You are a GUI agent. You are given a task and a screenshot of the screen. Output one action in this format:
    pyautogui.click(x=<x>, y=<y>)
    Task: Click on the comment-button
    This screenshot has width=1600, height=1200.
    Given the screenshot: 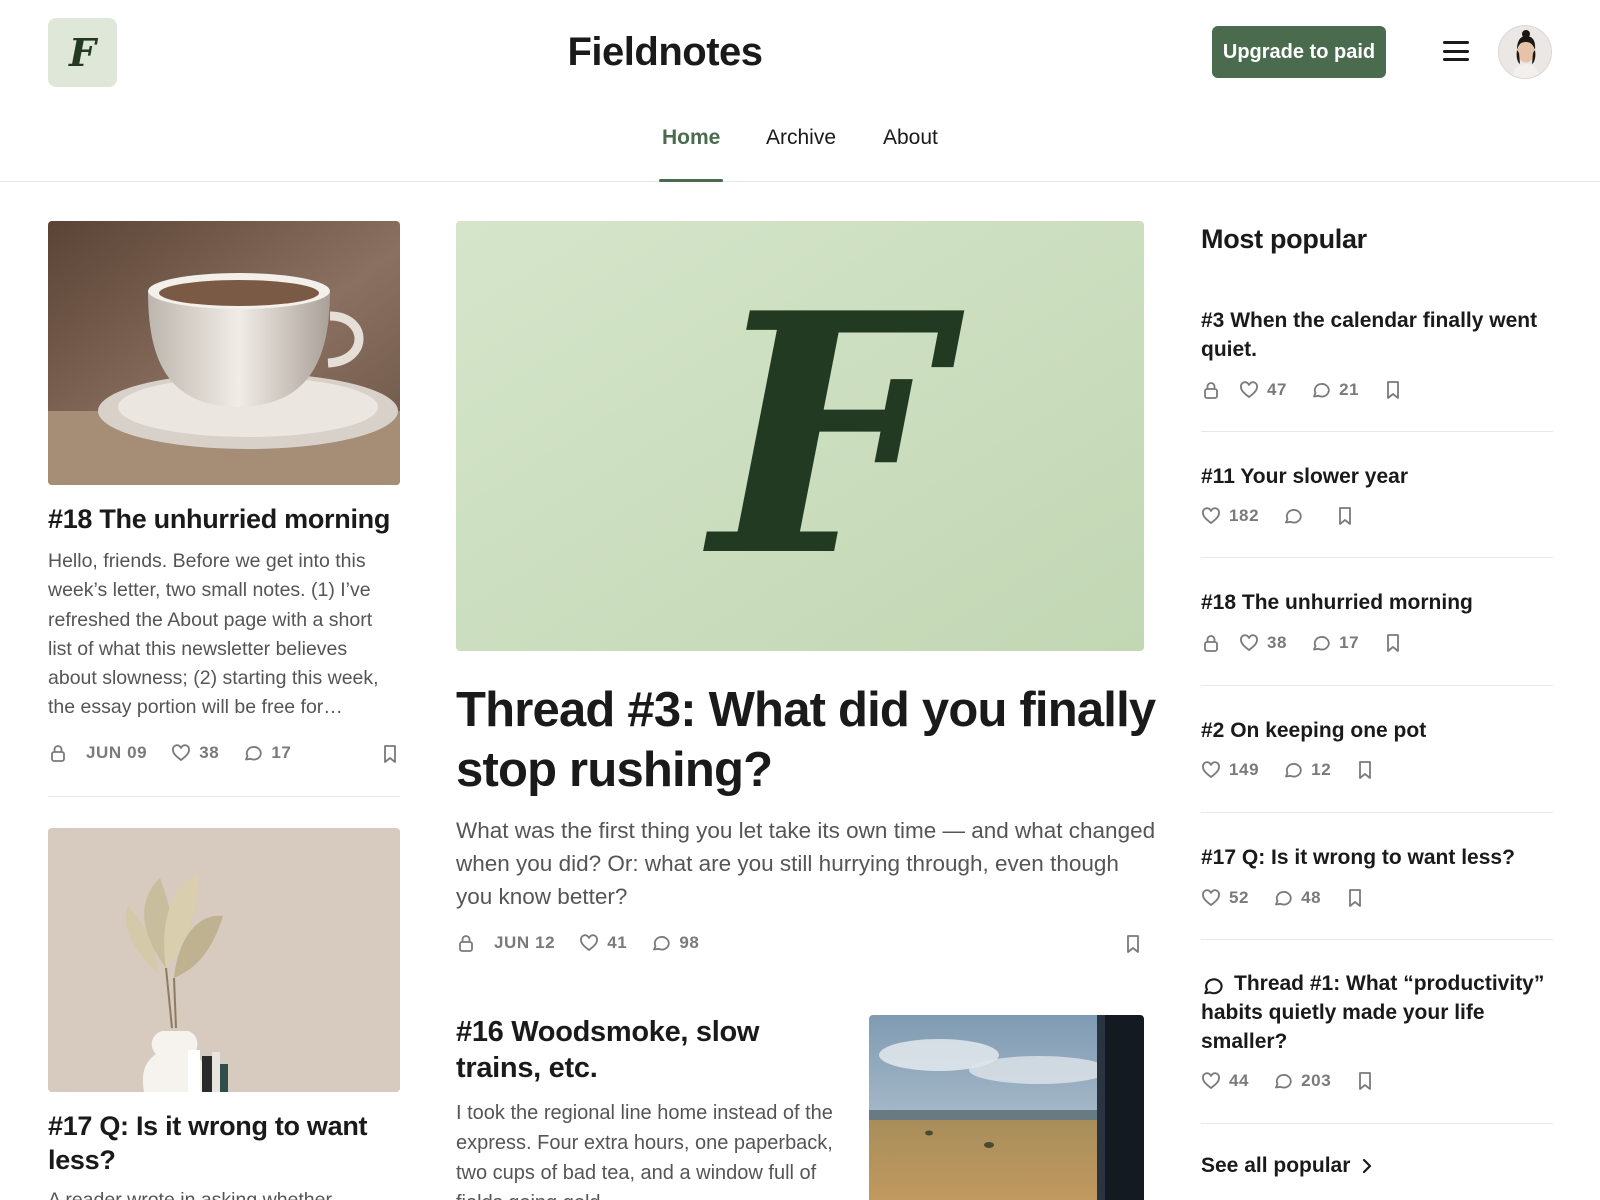 What is the action you would take?
    pyautogui.click(x=1297, y=516)
    